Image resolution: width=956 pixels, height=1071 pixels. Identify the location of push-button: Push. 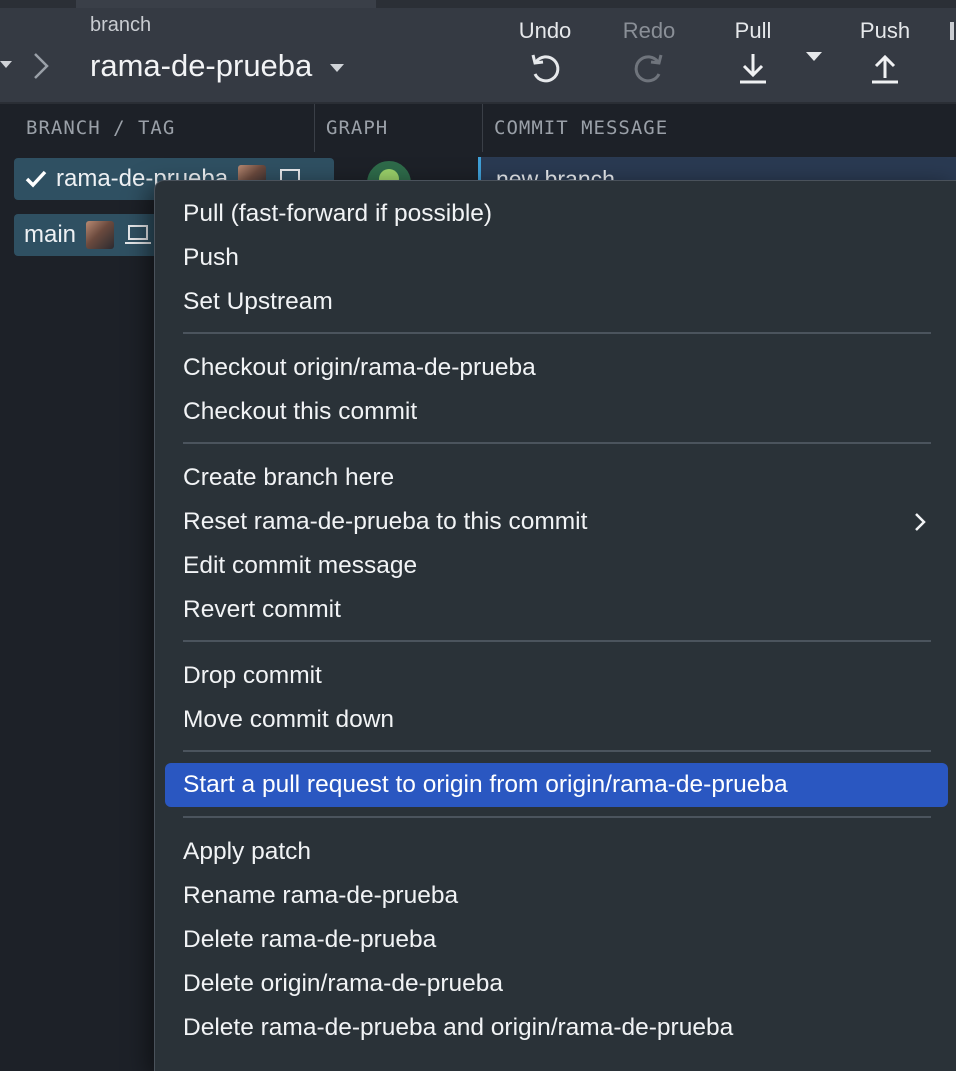
(885, 52).